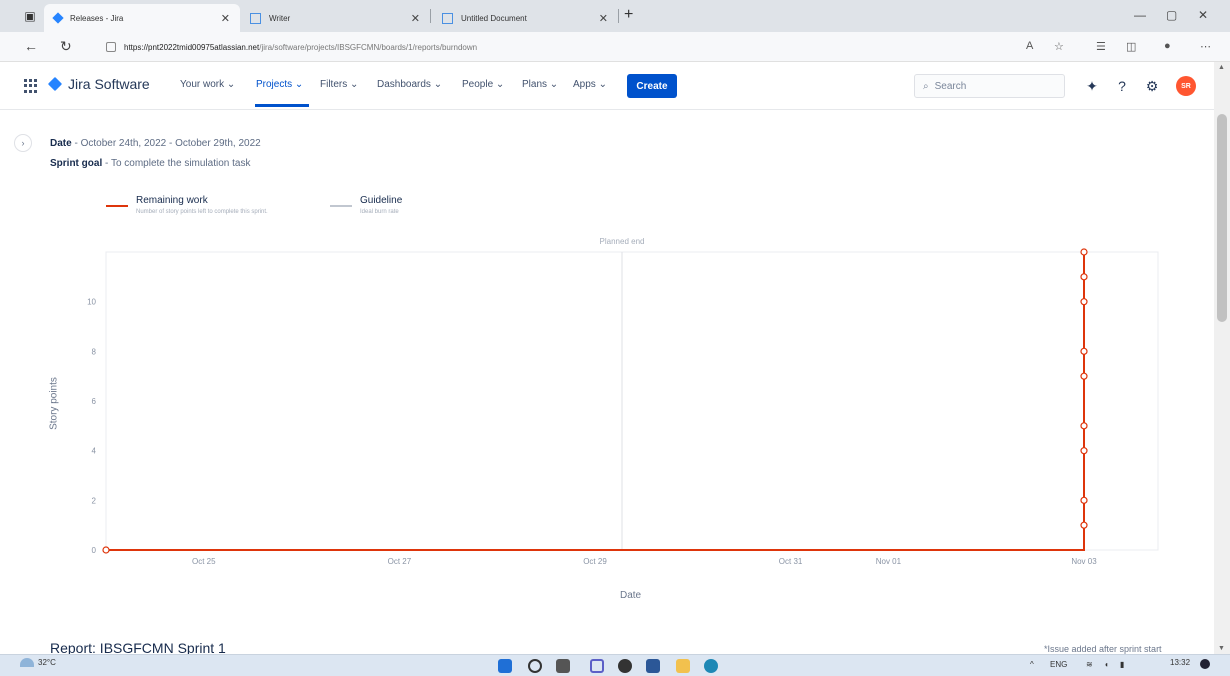  I want to click on goal-value: - To complete the simulation task, so click(176, 163).